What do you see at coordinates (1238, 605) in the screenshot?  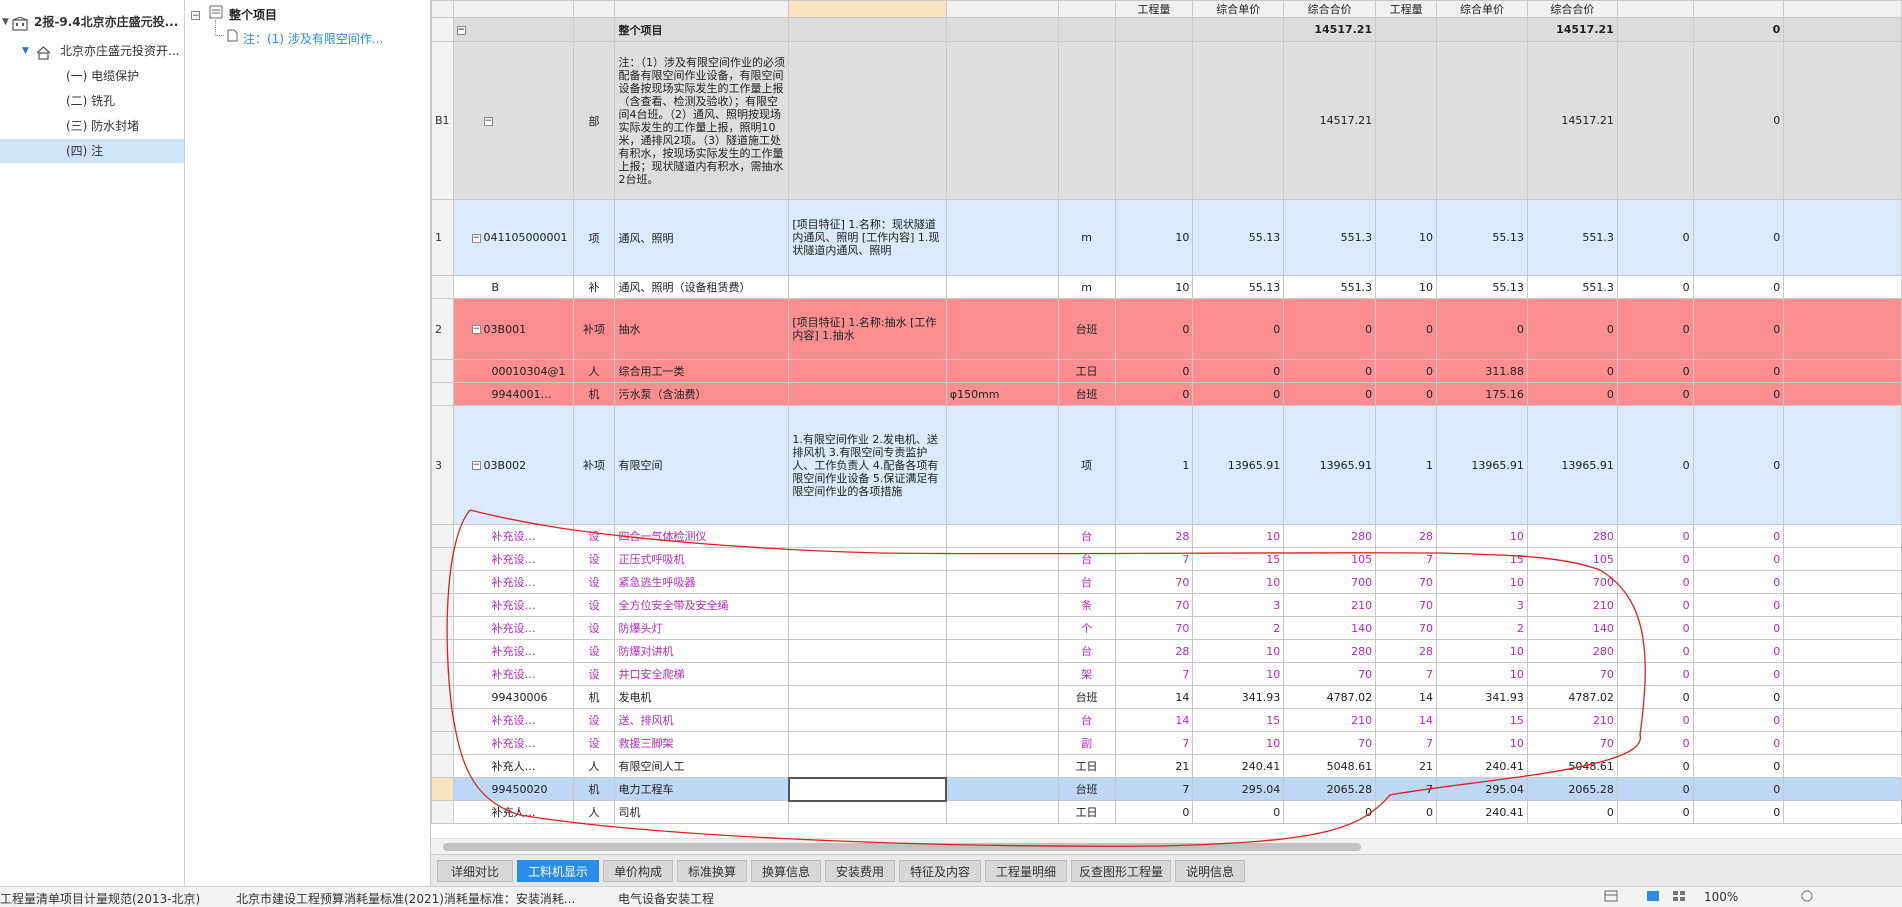 I see `unit-price: 3` at bounding box center [1238, 605].